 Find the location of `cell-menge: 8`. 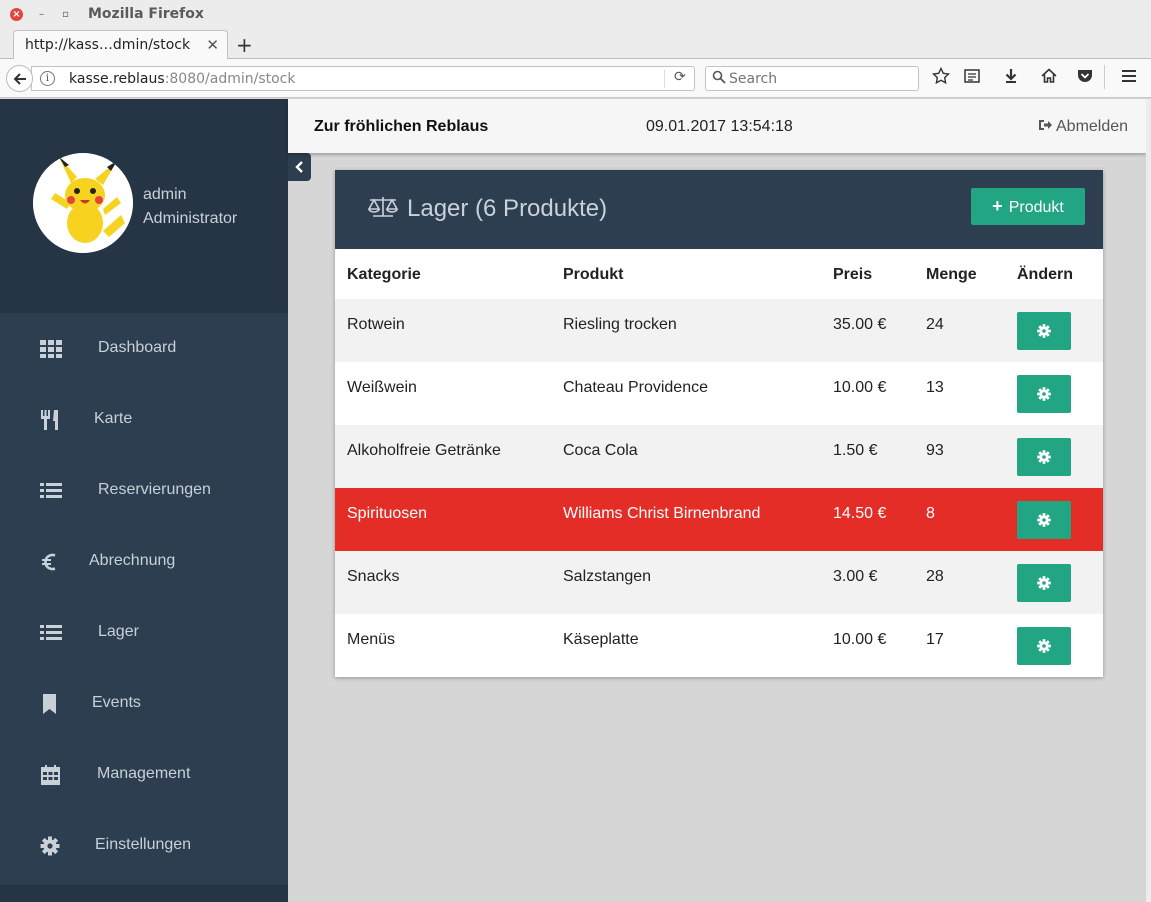

cell-menge: 8 is located at coordinates (930, 513).